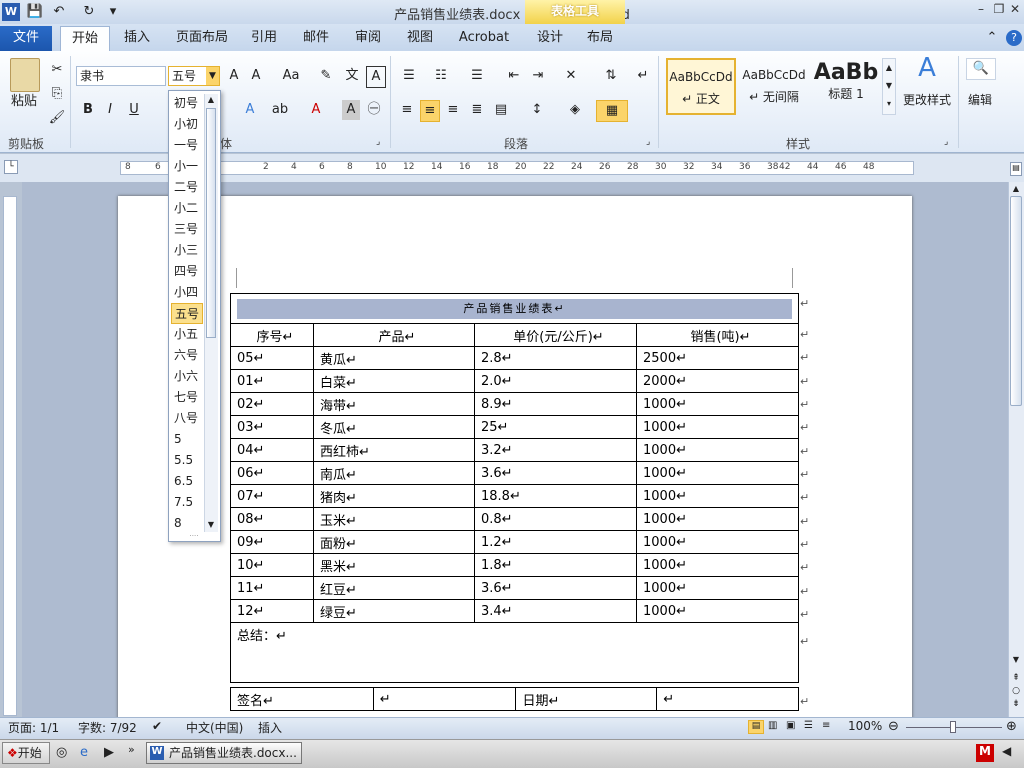 The width and height of the screenshot is (1024, 768). What do you see at coordinates (420, 38) in the screenshot?
I see `tab-view: 视图` at bounding box center [420, 38].